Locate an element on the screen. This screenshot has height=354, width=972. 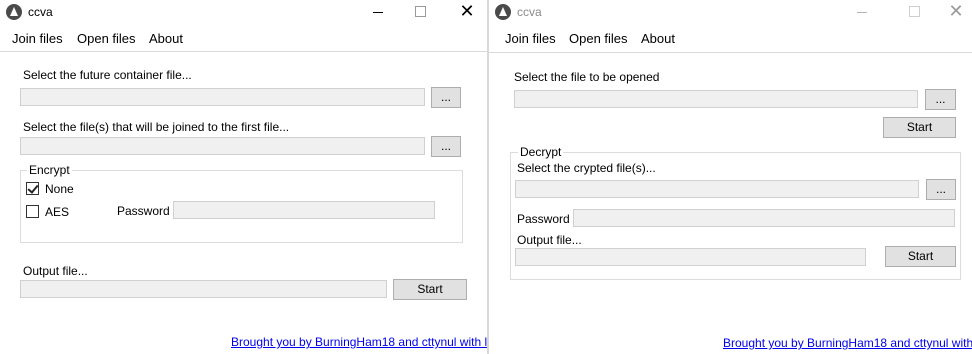
join-files-input is located at coordinates (222, 146).